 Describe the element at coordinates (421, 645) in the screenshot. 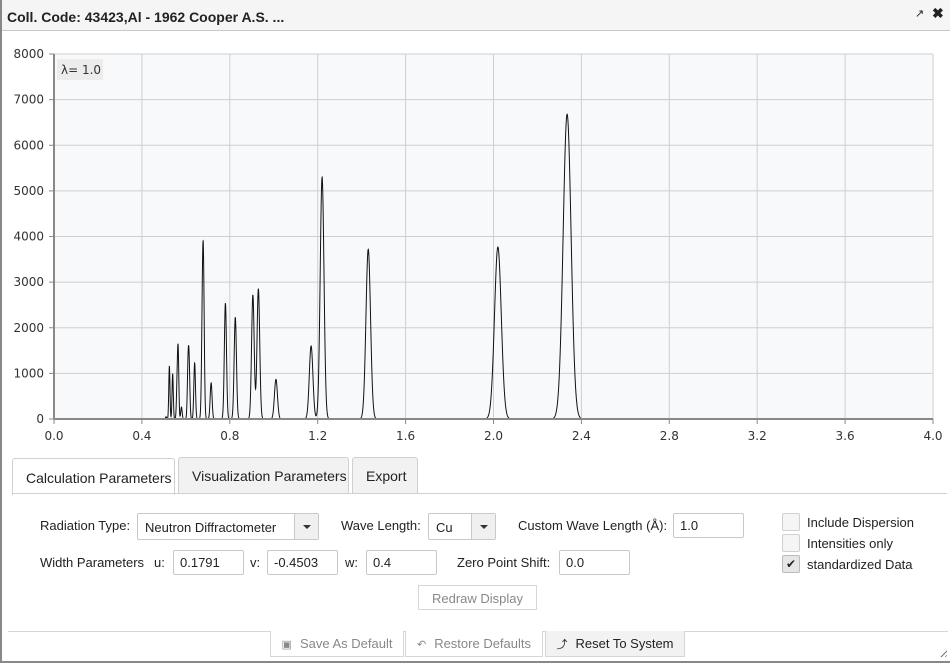

I see `undo-icon: ↶` at that location.